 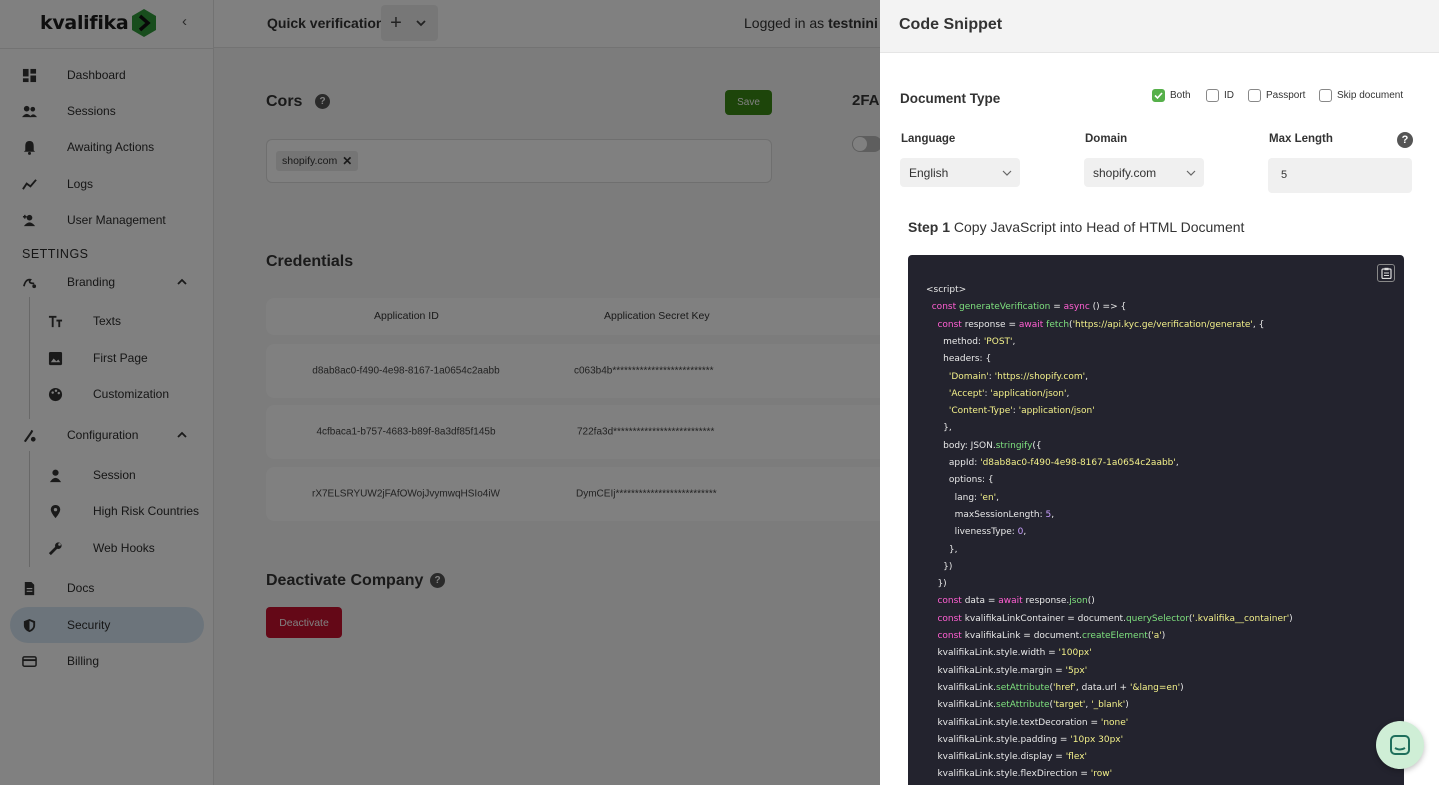 I want to click on language-select: English, so click(x=960, y=172).